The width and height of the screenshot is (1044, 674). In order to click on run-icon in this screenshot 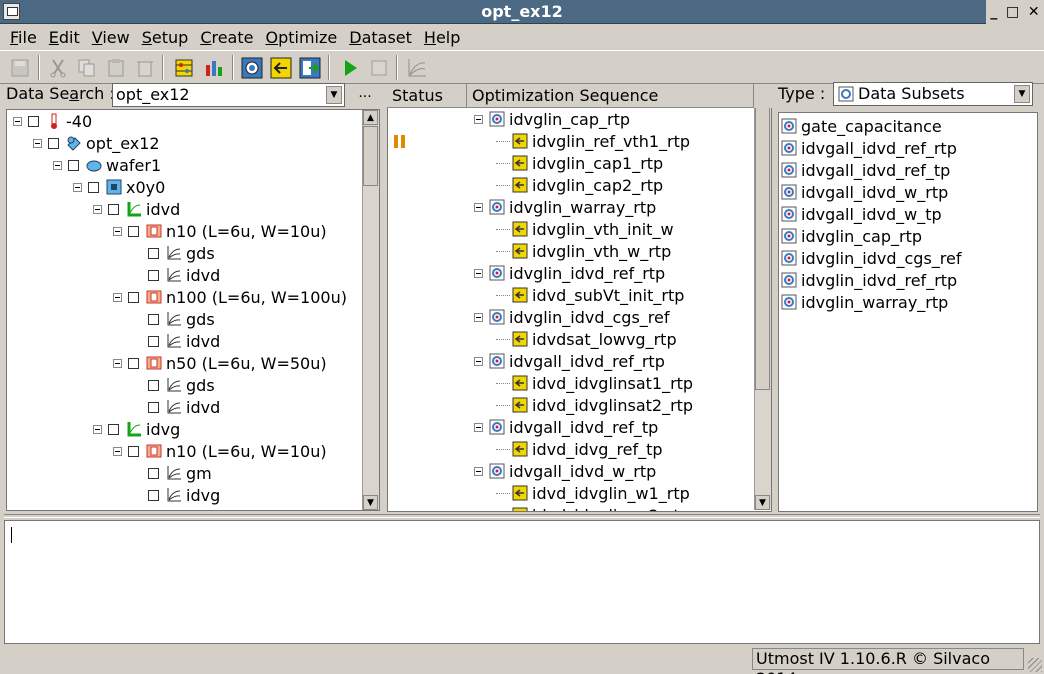, I will do `click(349, 67)`.